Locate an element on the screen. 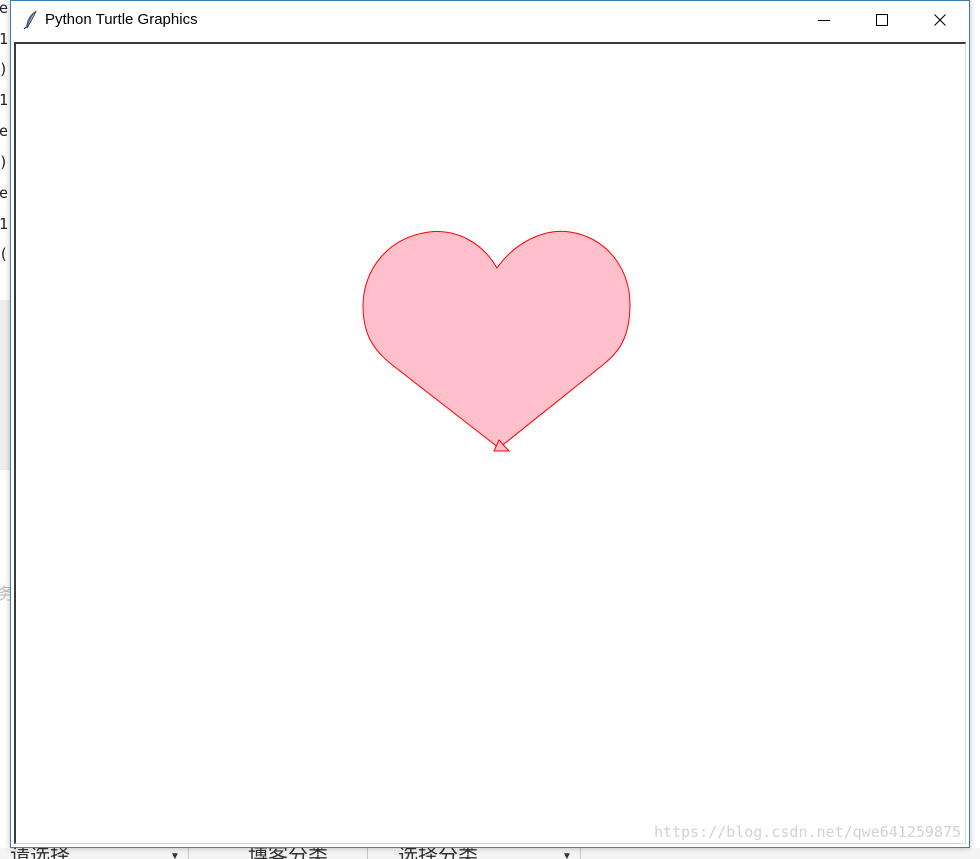 Image resolution: width=980 pixels, height=859 pixels. drawing-surface is located at coordinates (496, 341).